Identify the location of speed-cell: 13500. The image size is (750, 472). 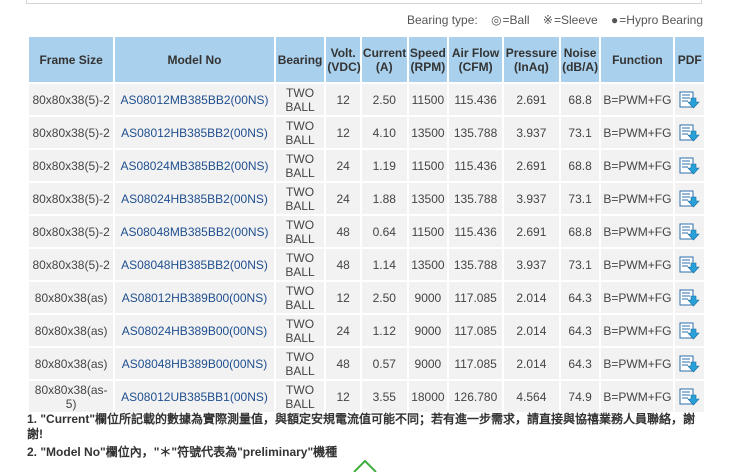
(428, 198).